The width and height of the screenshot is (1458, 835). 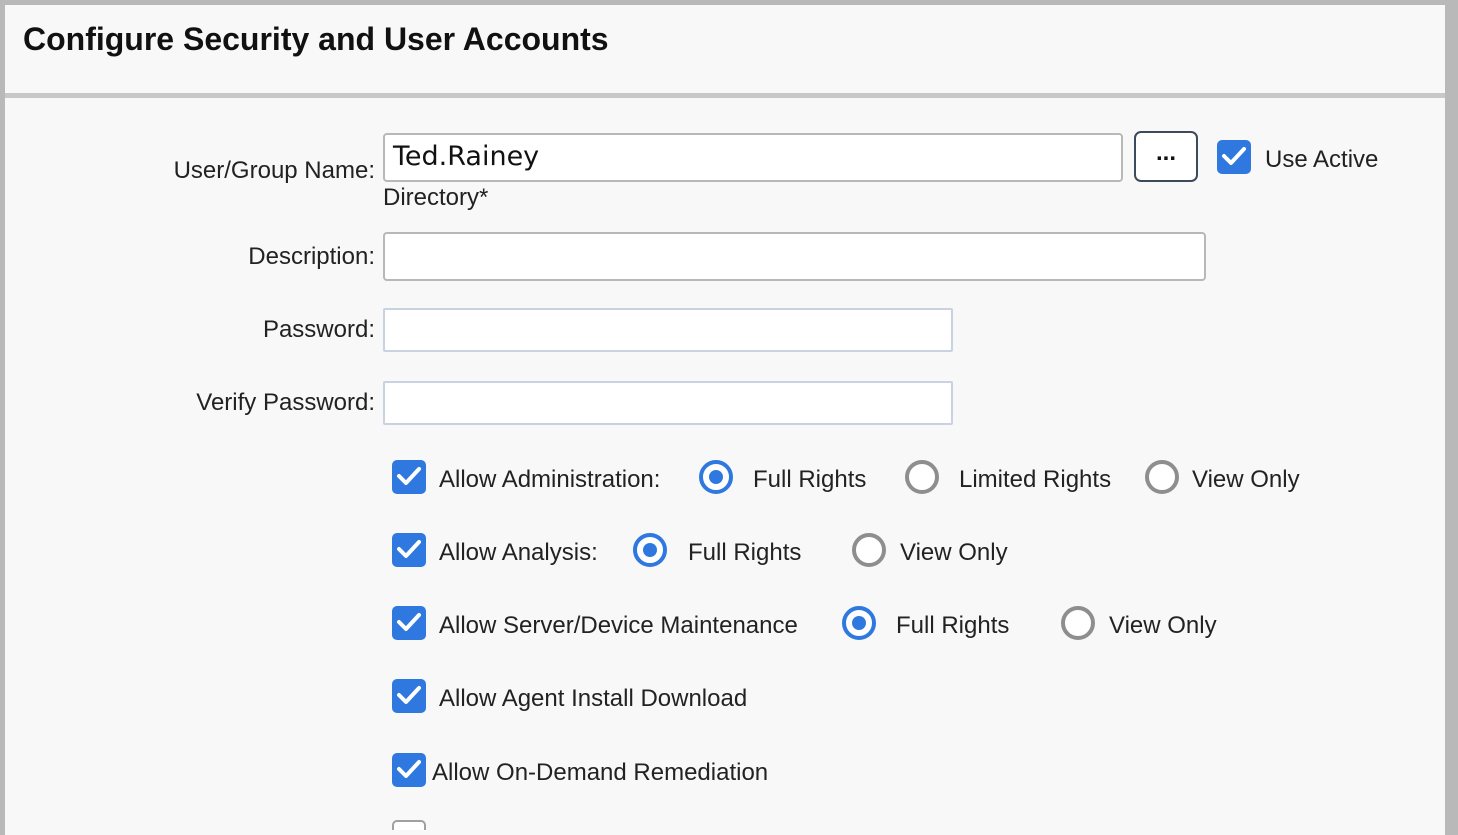 I want to click on password-input, so click(x=668, y=330).